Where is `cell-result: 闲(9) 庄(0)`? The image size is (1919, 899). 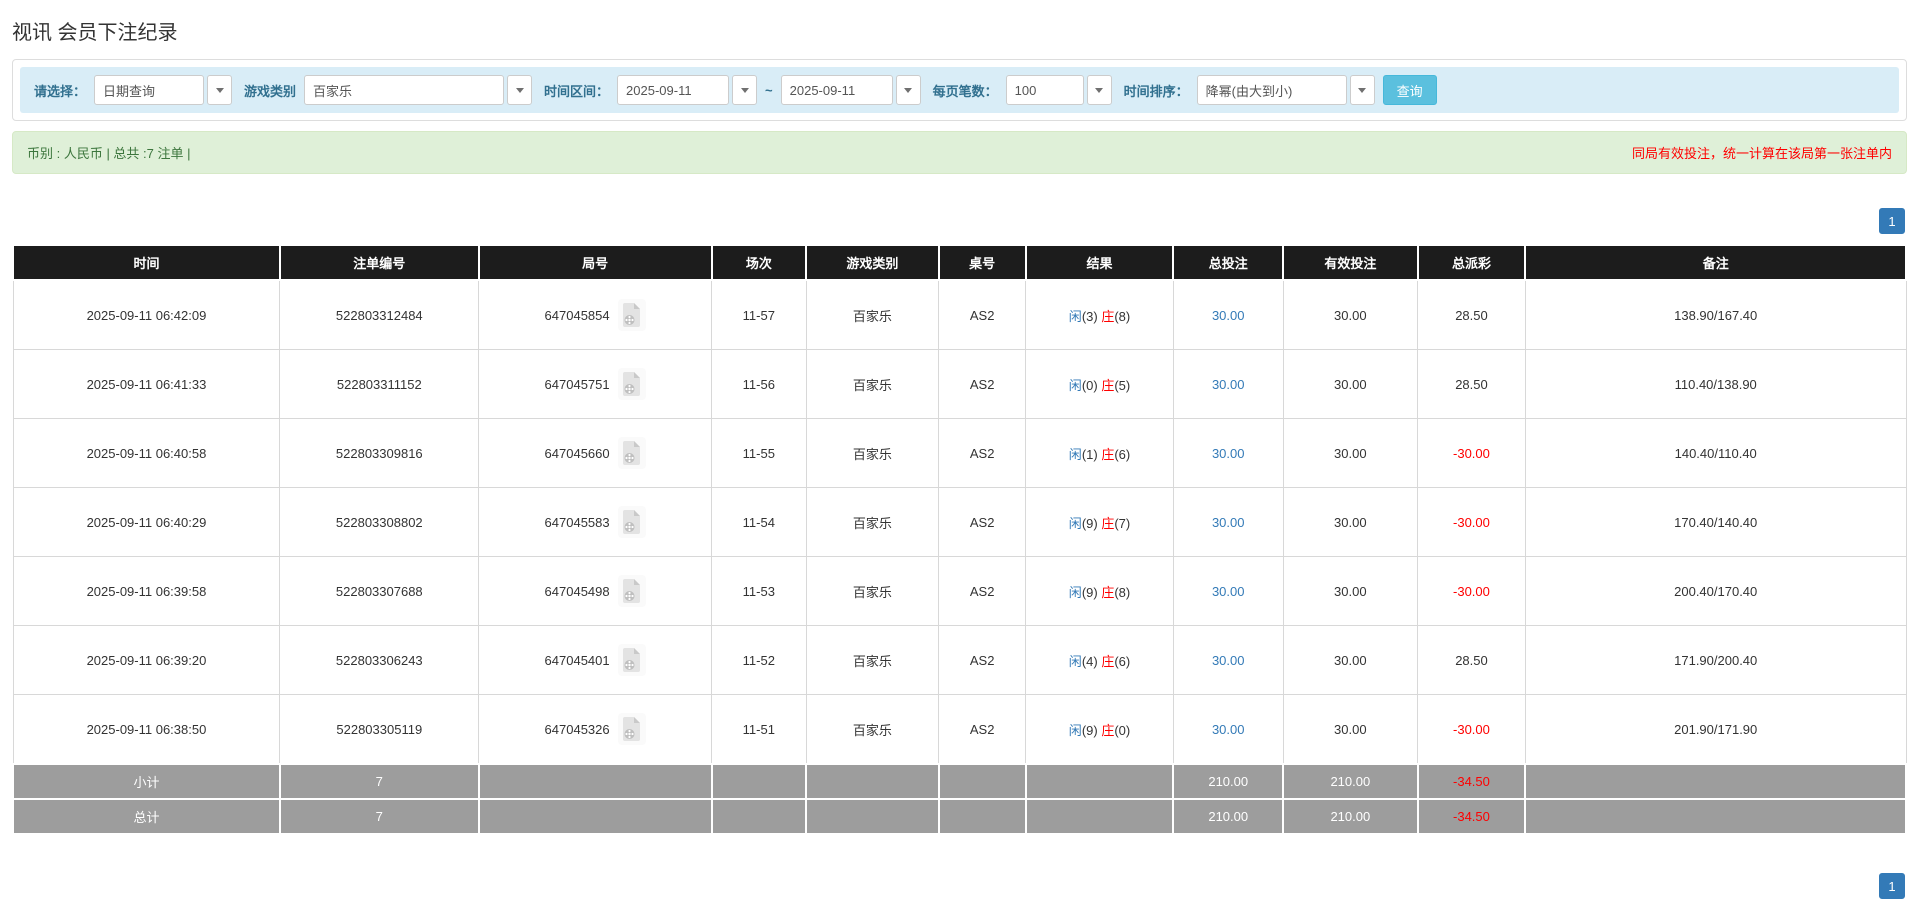 cell-result: 闲(9) 庄(0) is located at coordinates (1099, 729).